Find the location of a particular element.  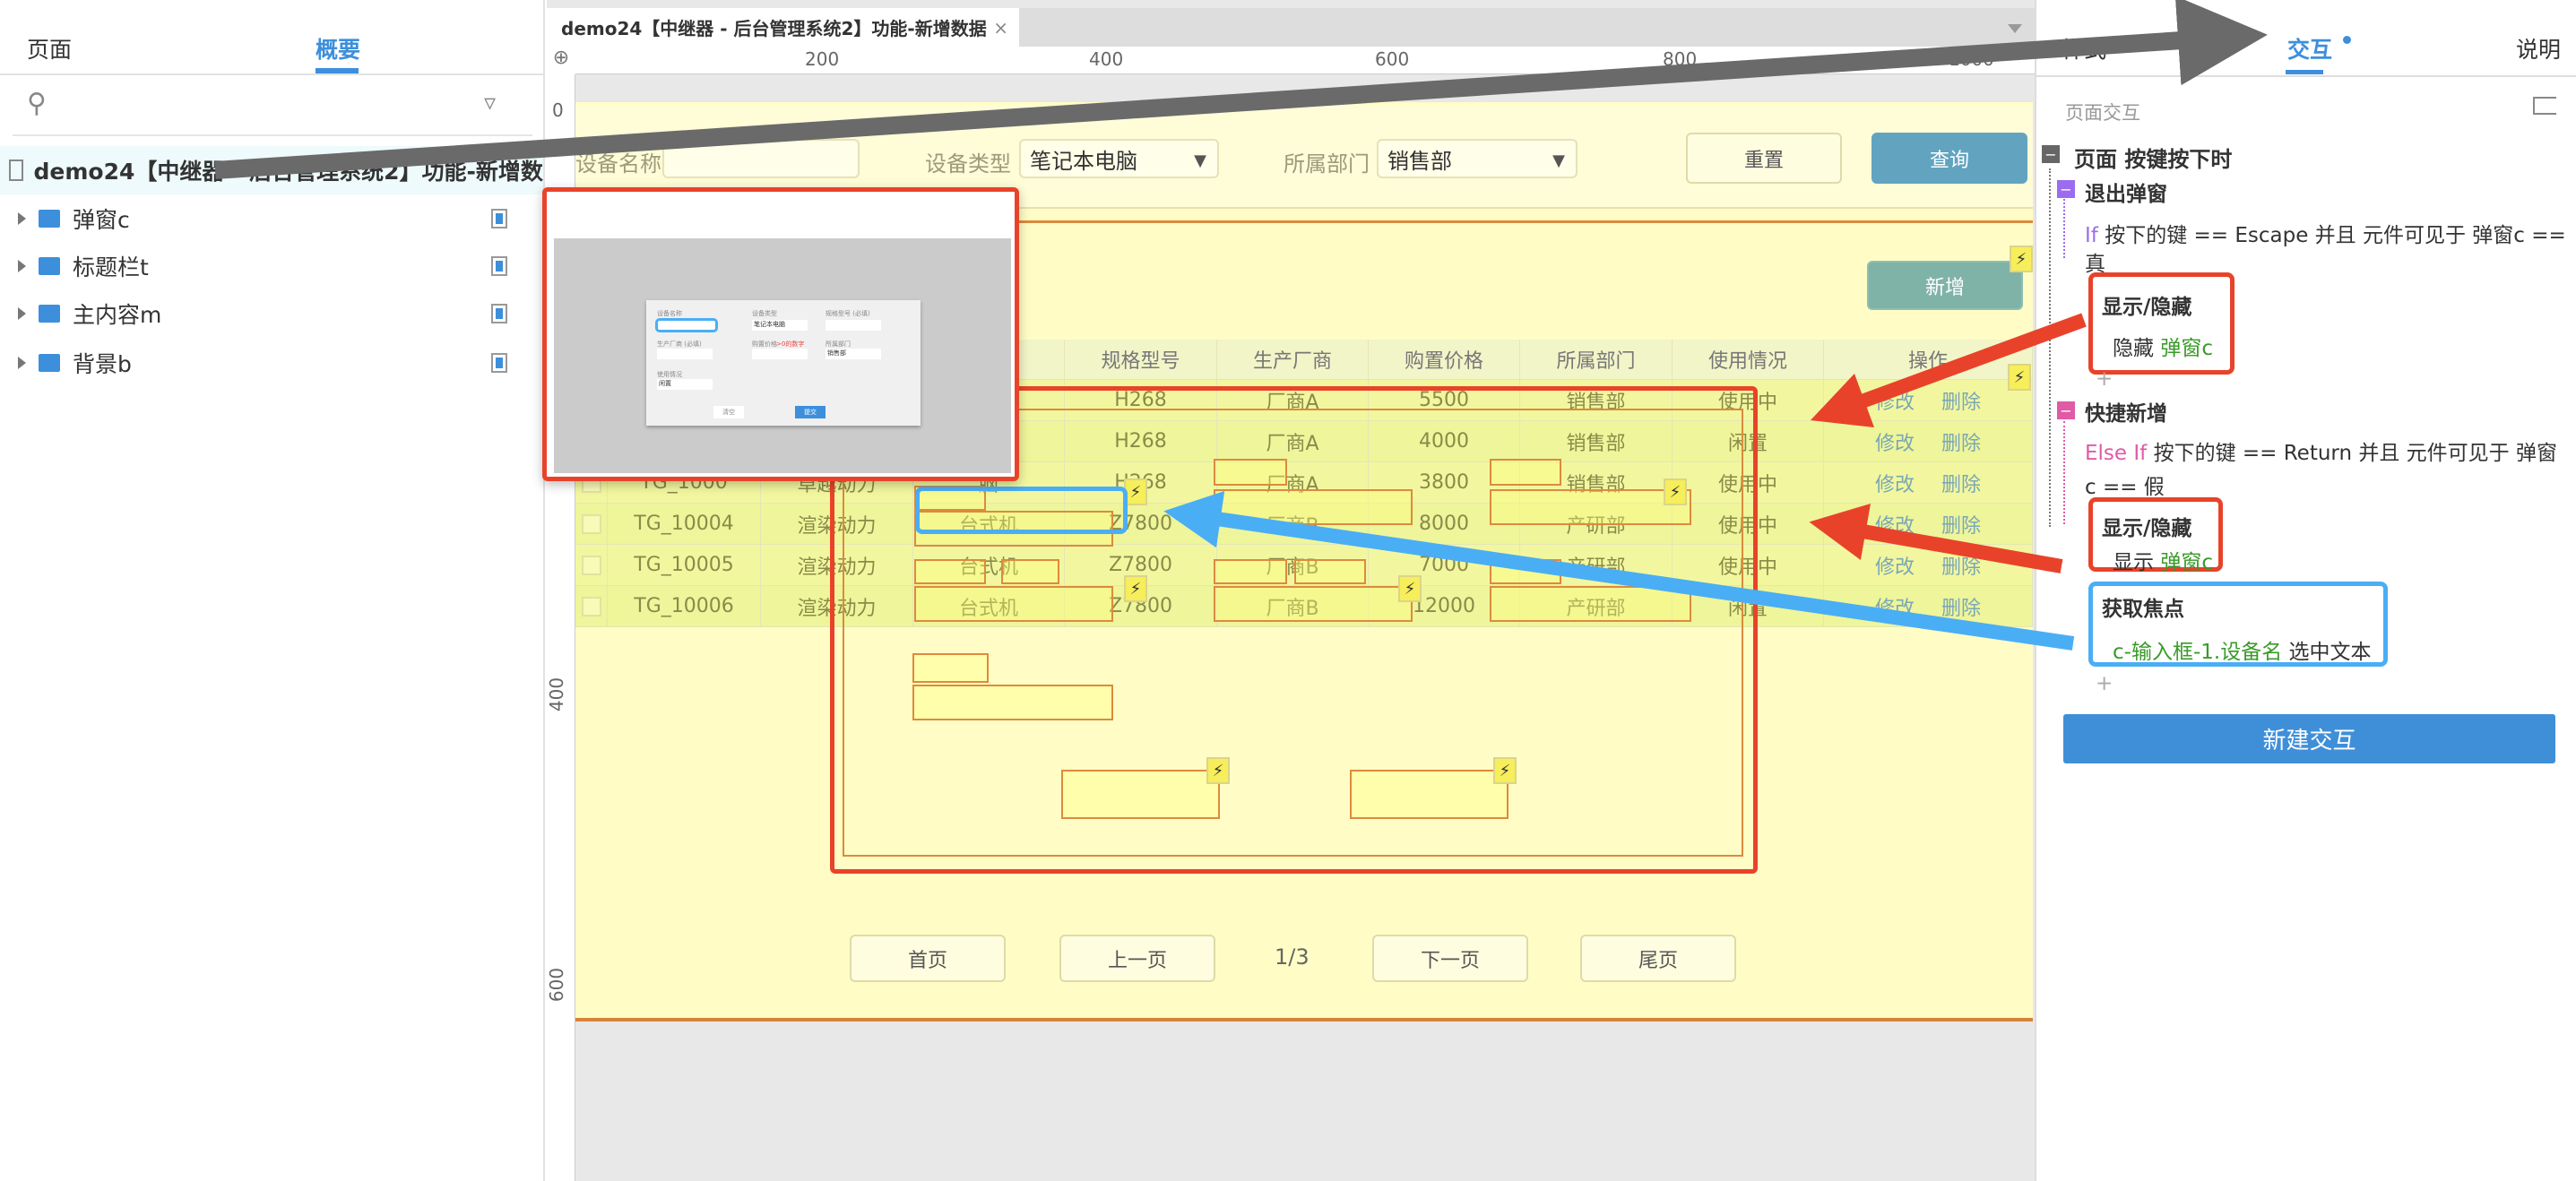

last-page-button: 尾页 is located at coordinates (1658, 959).